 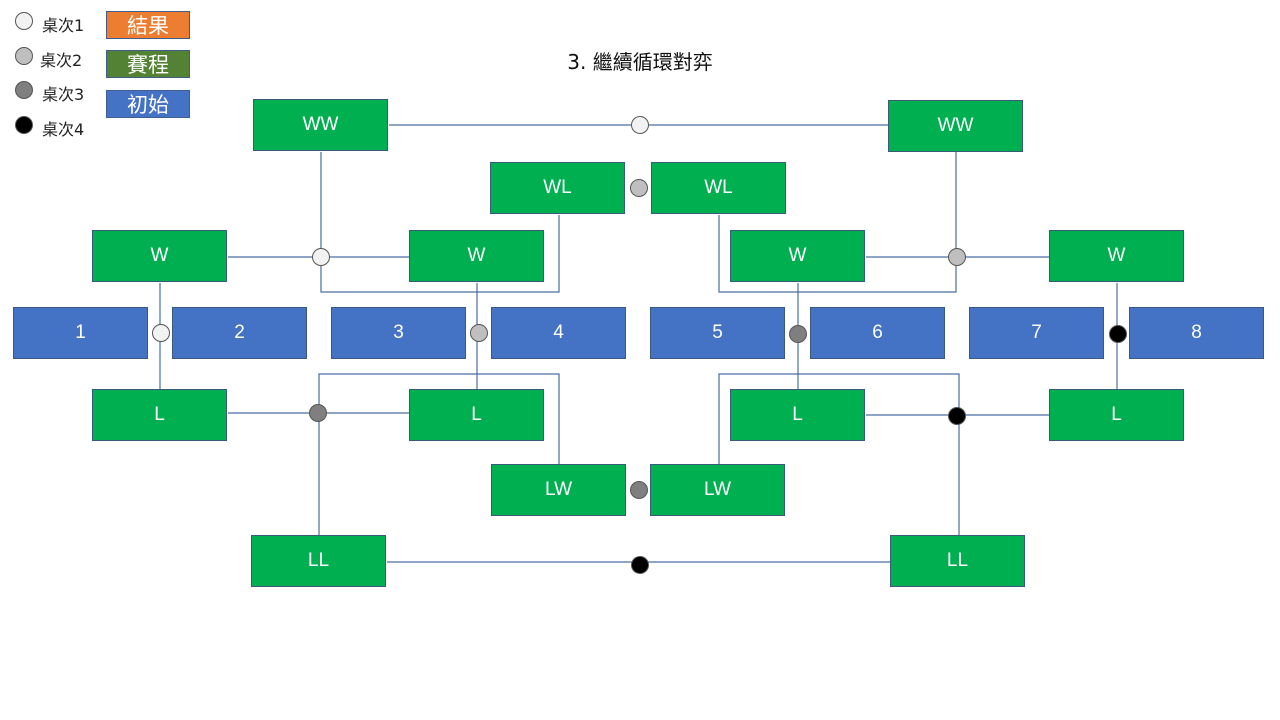 What do you see at coordinates (640, 125) in the screenshot?
I see `table1-marker-ww` at bounding box center [640, 125].